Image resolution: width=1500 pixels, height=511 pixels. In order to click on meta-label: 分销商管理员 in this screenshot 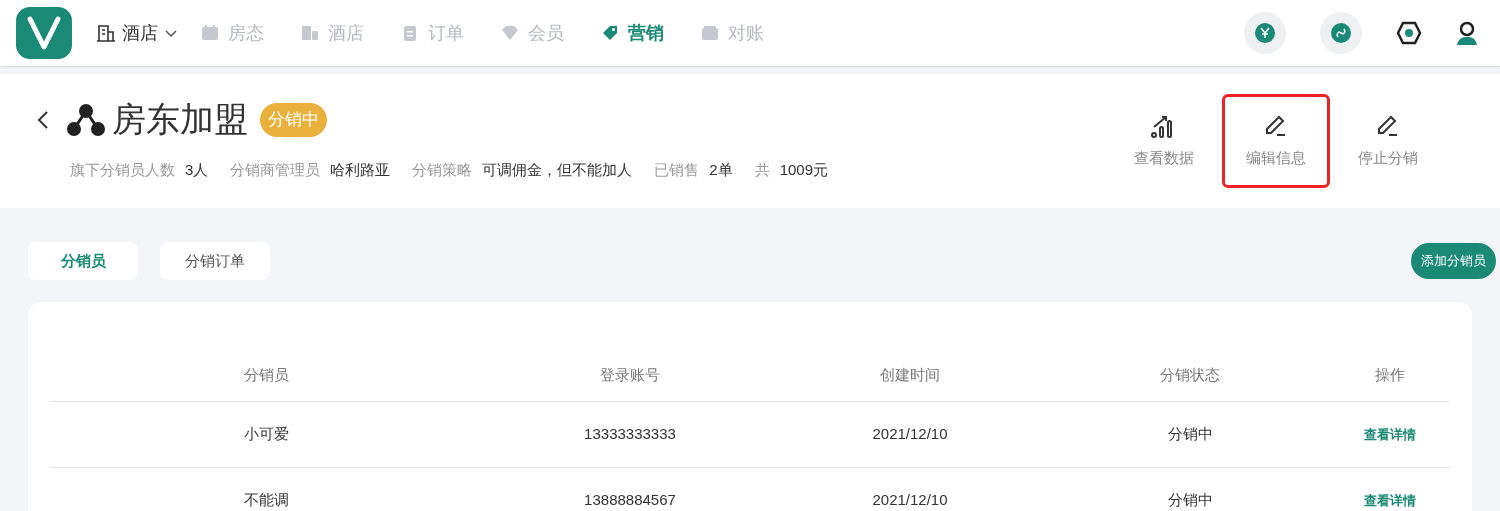, I will do `click(275, 170)`.